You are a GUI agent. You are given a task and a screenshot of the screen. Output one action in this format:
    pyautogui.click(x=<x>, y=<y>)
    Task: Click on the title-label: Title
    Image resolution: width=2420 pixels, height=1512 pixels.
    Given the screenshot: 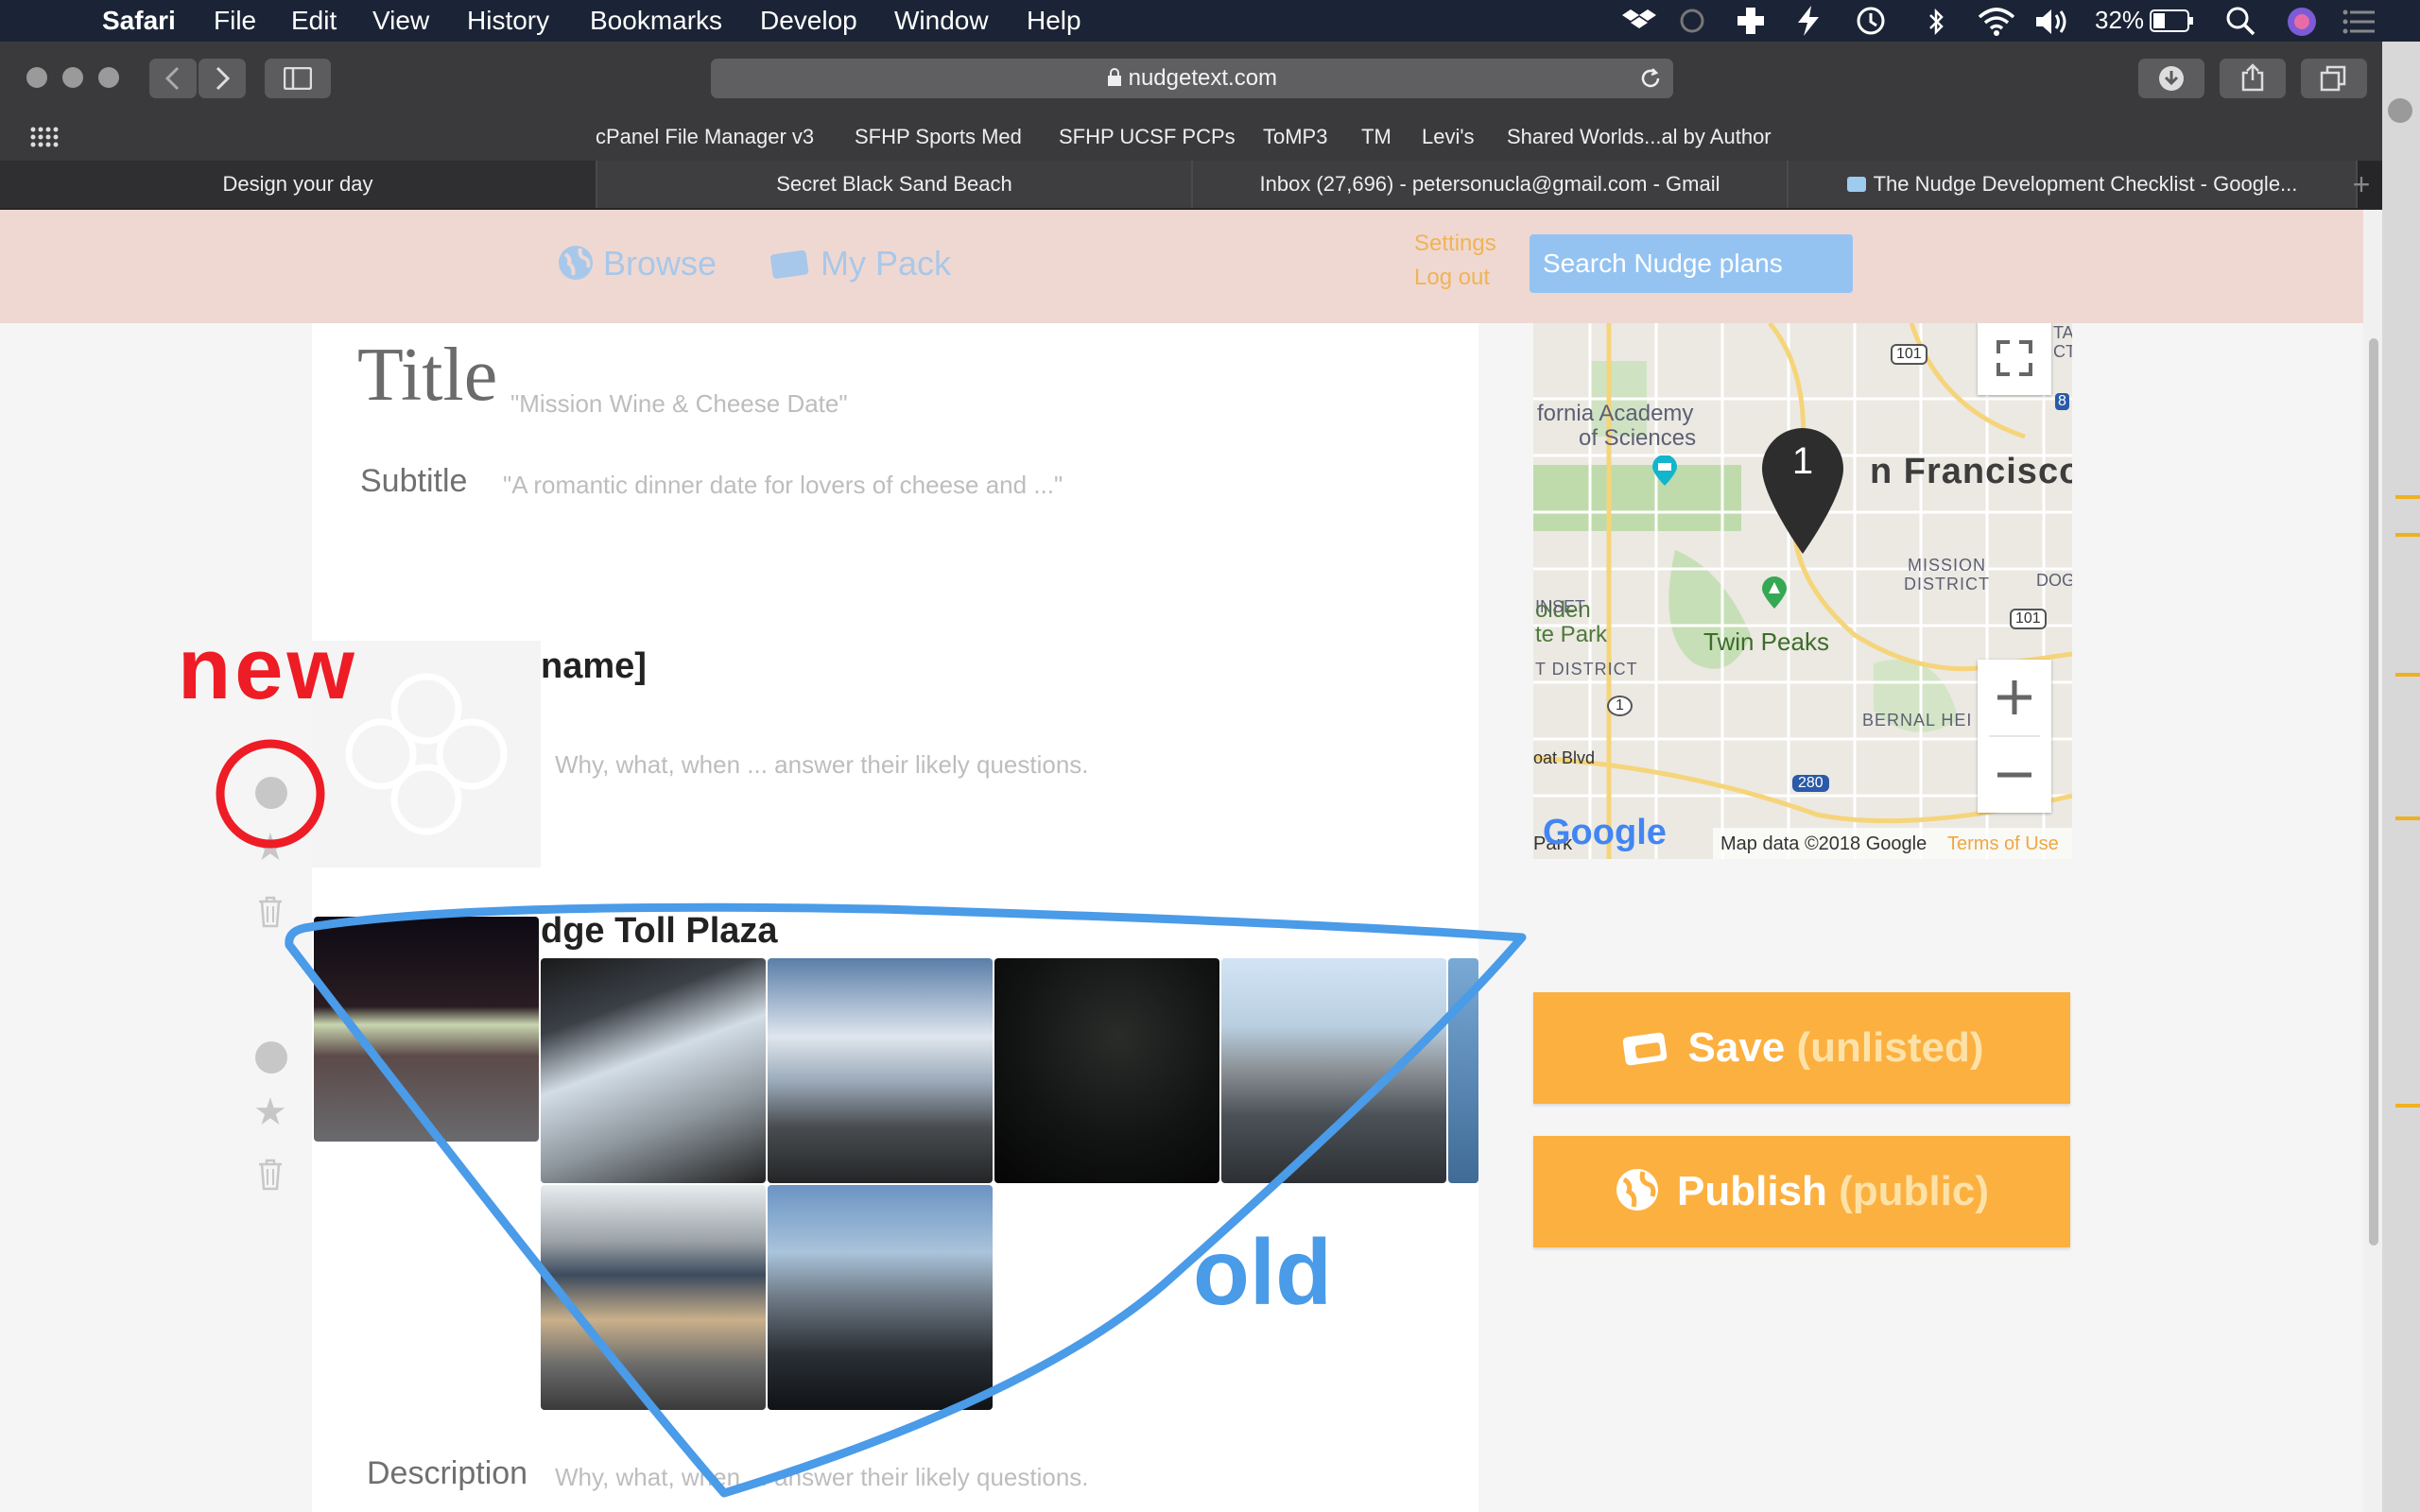 What is the action you would take?
    pyautogui.click(x=427, y=375)
    